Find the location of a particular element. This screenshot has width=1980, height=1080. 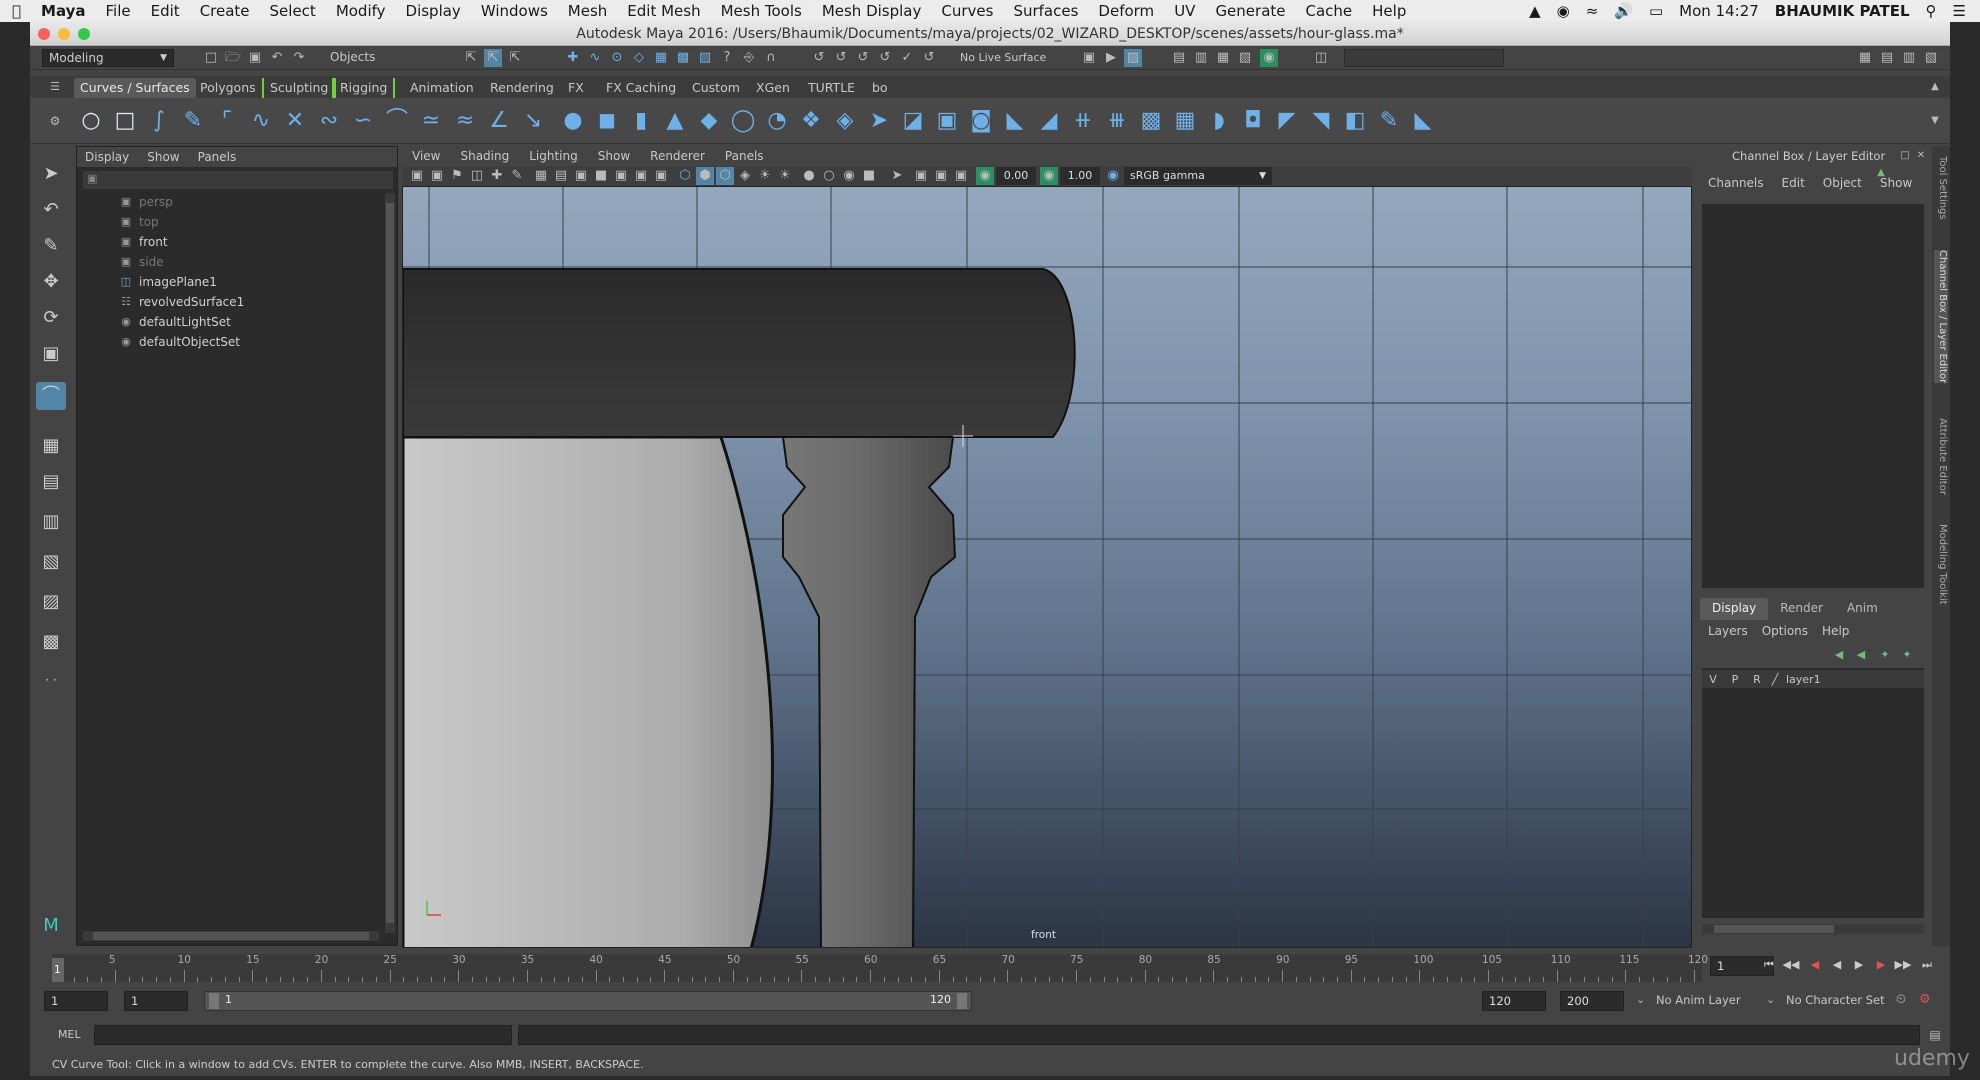

shelf-options-icon: ⚙ is located at coordinates (55, 121).